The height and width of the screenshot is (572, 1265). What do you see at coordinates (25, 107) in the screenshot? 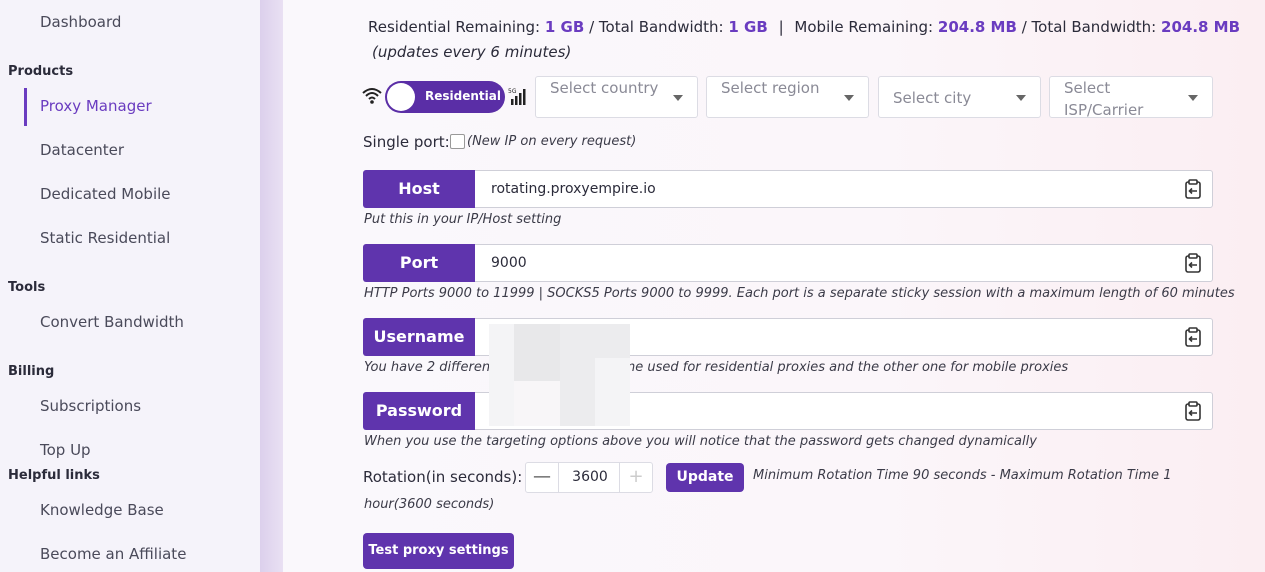
I see `active-indicator` at bounding box center [25, 107].